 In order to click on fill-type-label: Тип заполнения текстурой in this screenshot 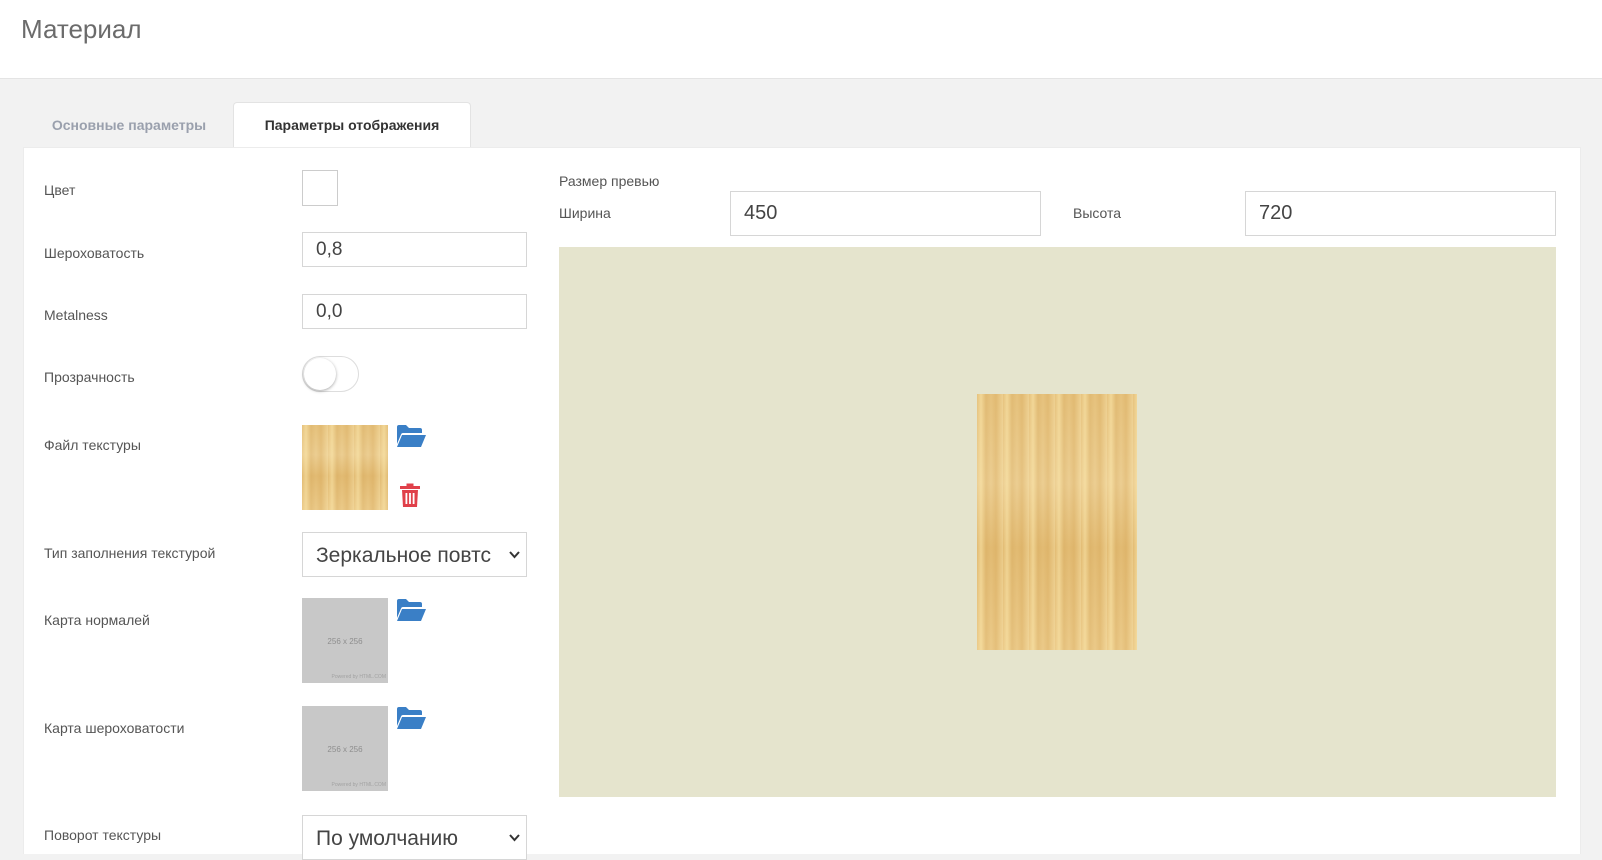, I will do `click(130, 553)`.